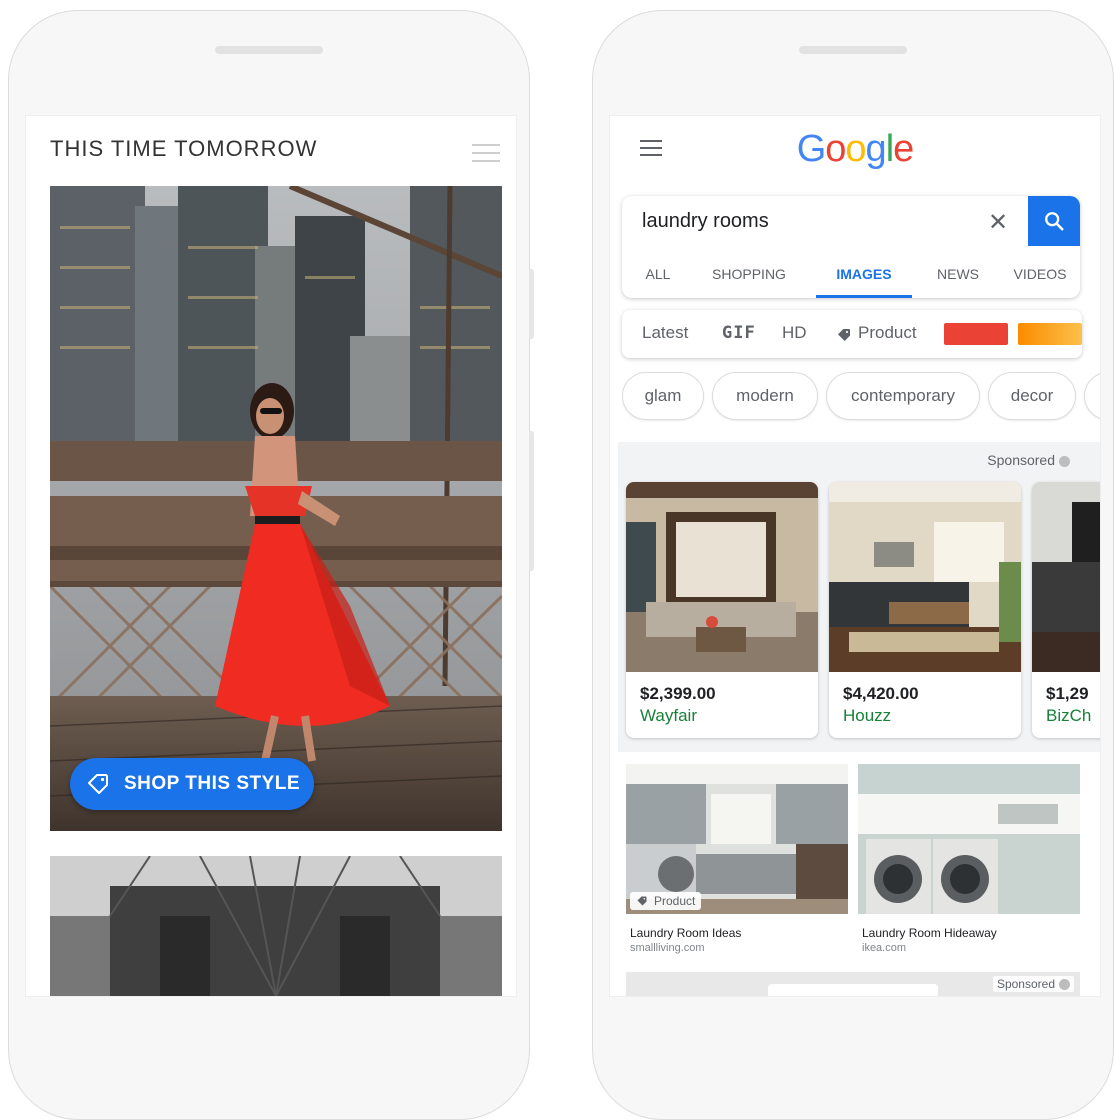 Image resolution: width=1114 pixels, height=1120 pixels. I want to click on result-title: Laundry Room Ideas, so click(685, 933).